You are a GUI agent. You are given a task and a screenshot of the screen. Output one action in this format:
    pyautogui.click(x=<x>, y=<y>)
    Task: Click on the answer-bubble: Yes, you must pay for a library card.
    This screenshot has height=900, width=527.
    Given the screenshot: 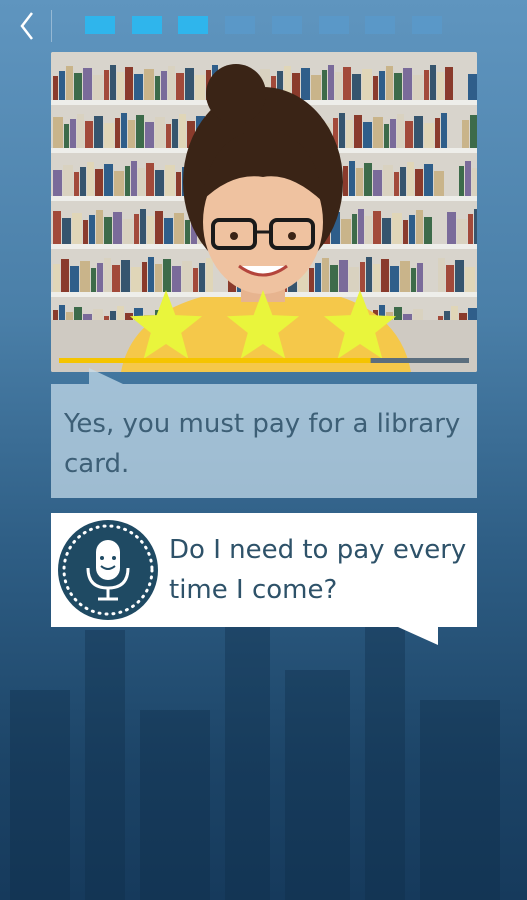 What is the action you would take?
    pyautogui.click(x=264, y=441)
    